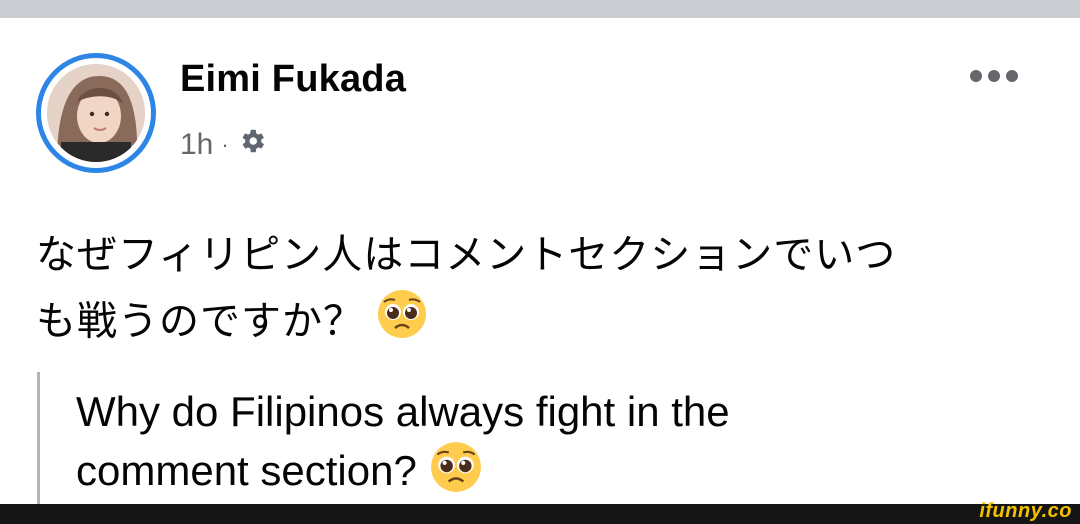  What do you see at coordinates (466, 255) in the screenshot?
I see `post-text-jp-line-1: なぜフィリピン人はコメントセクションでいつ` at bounding box center [466, 255].